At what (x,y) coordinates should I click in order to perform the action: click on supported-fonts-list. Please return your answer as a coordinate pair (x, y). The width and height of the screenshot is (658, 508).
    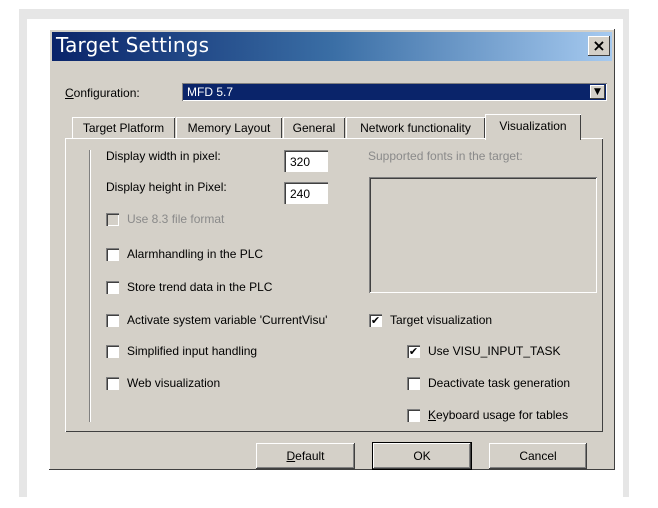
    Looking at the image, I should click on (483, 235).